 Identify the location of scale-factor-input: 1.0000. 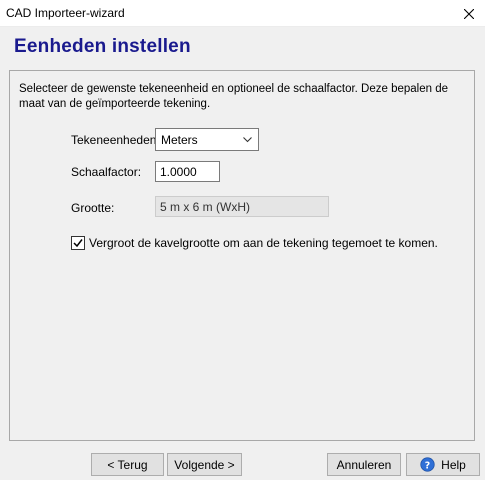
(187, 171).